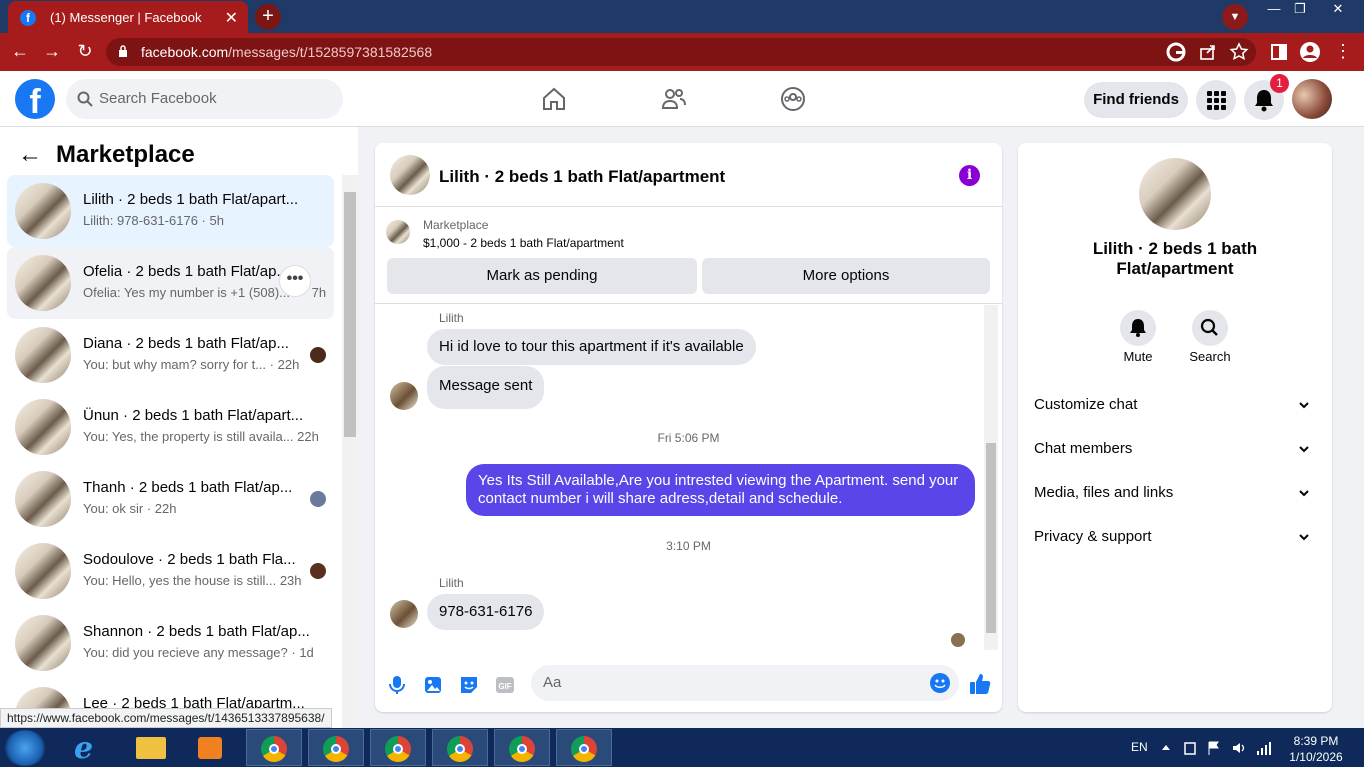 Image resolution: width=1364 pixels, height=767 pixels. Describe the element at coordinates (1316, 749) in the screenshot. I see `system-clock: 8:39 PM 1/10/2026` at that location.